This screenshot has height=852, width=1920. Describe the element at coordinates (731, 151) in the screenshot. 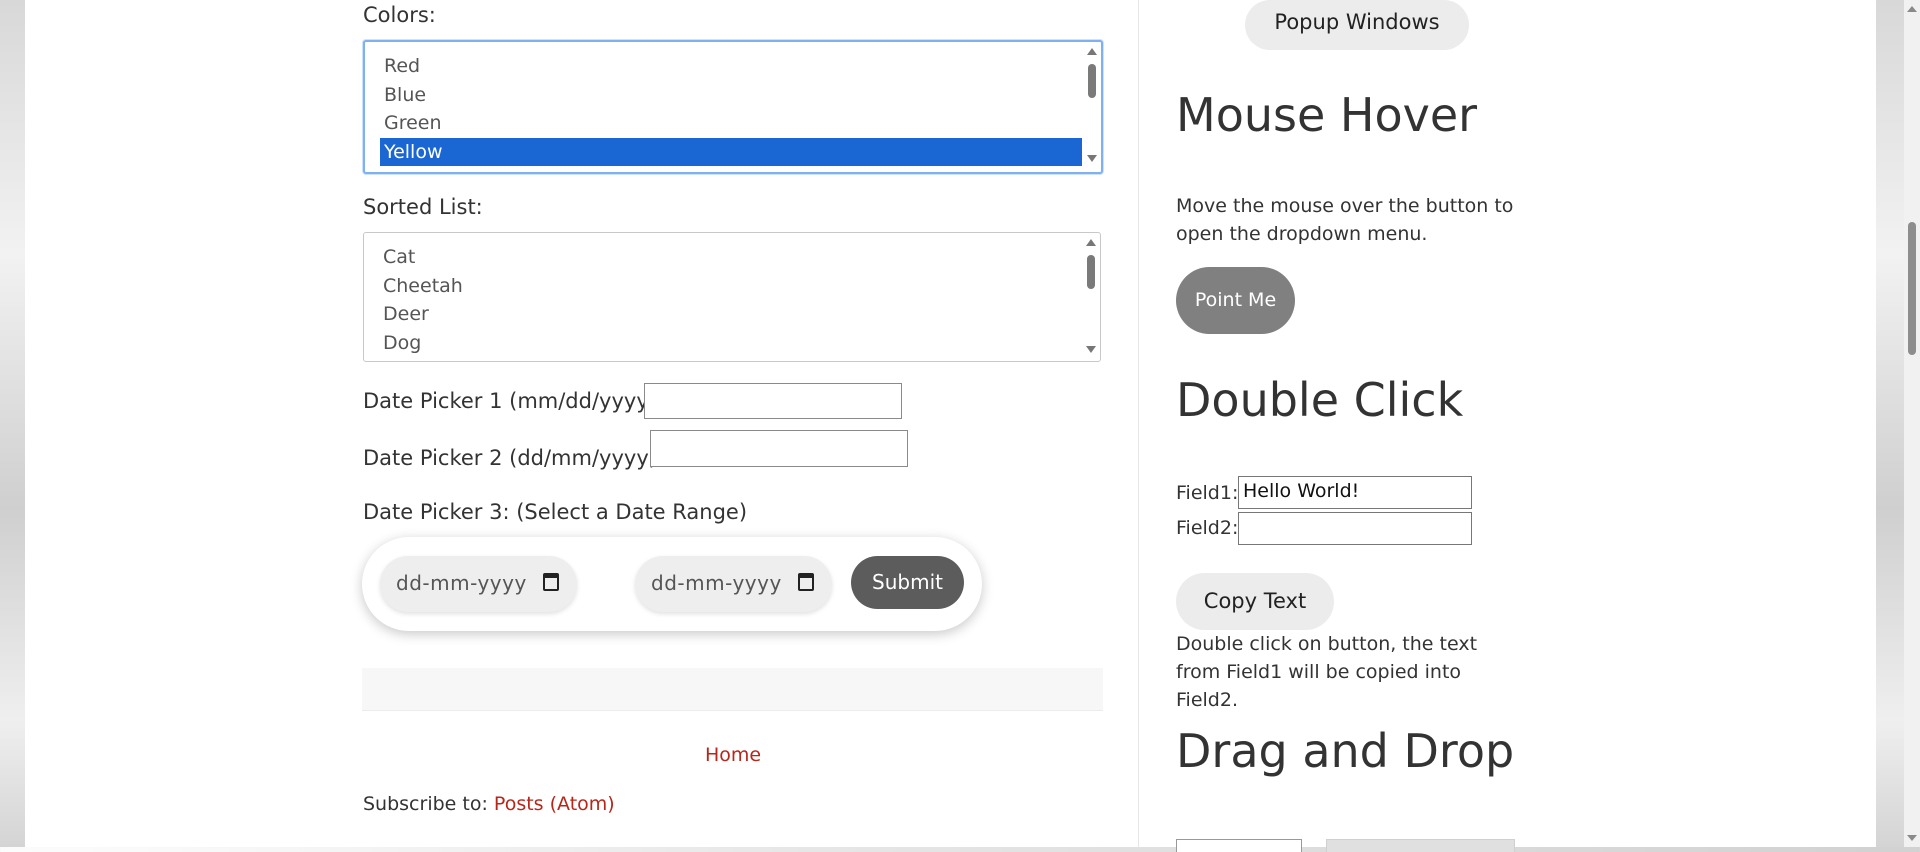

I see `list-item-selected: Yellow` at that location.